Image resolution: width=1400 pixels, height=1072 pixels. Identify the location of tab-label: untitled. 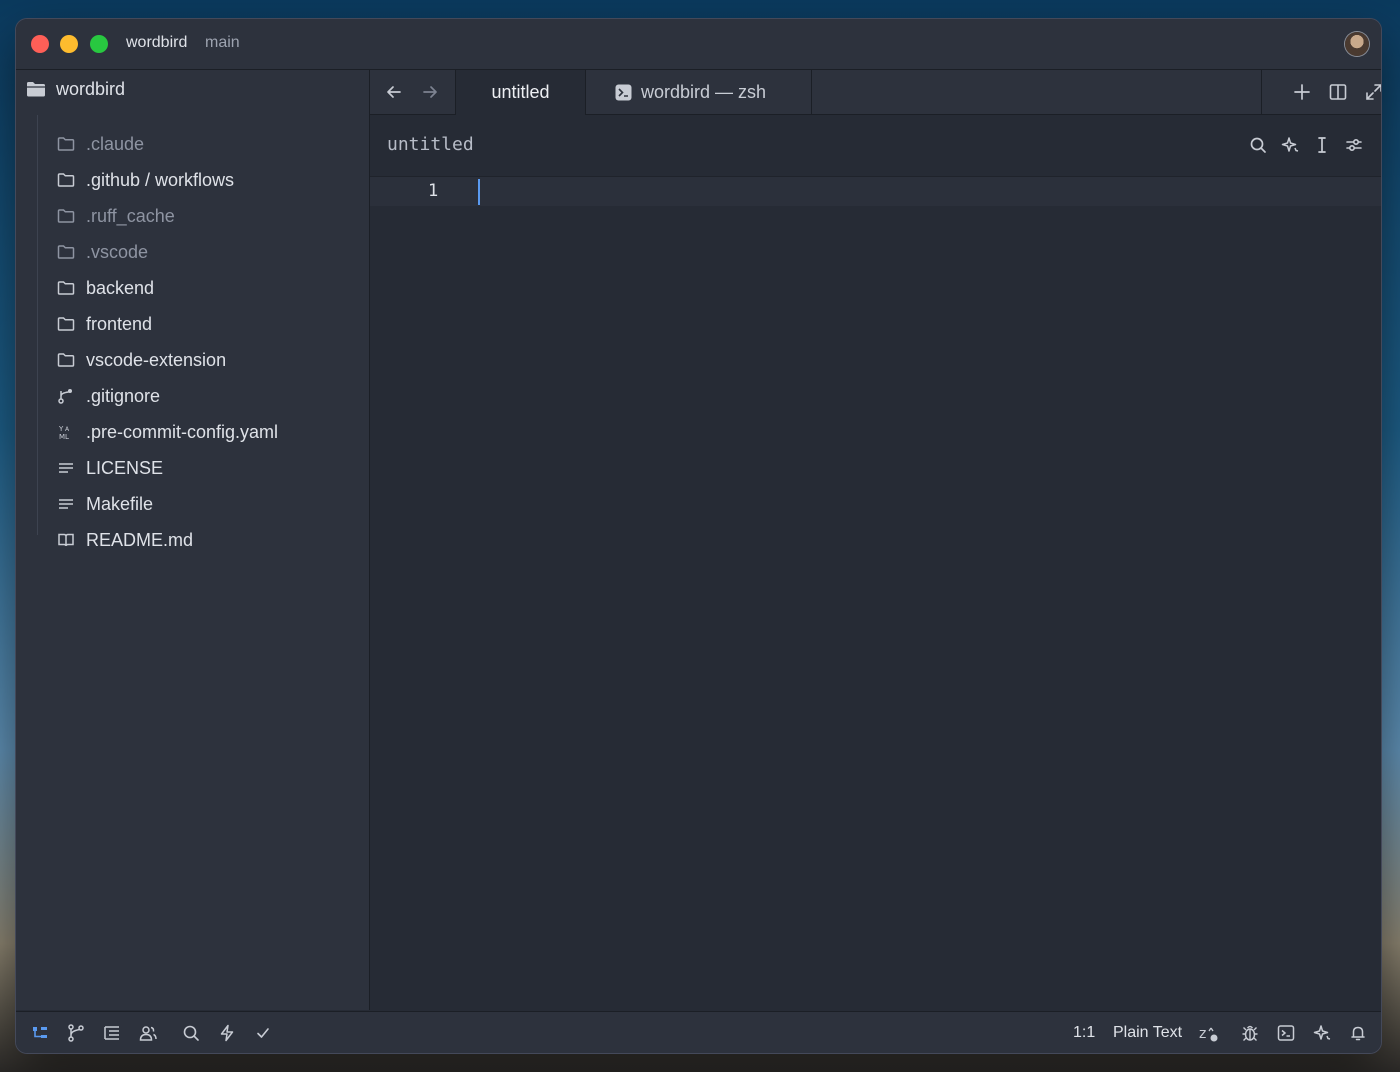
(520, 92).